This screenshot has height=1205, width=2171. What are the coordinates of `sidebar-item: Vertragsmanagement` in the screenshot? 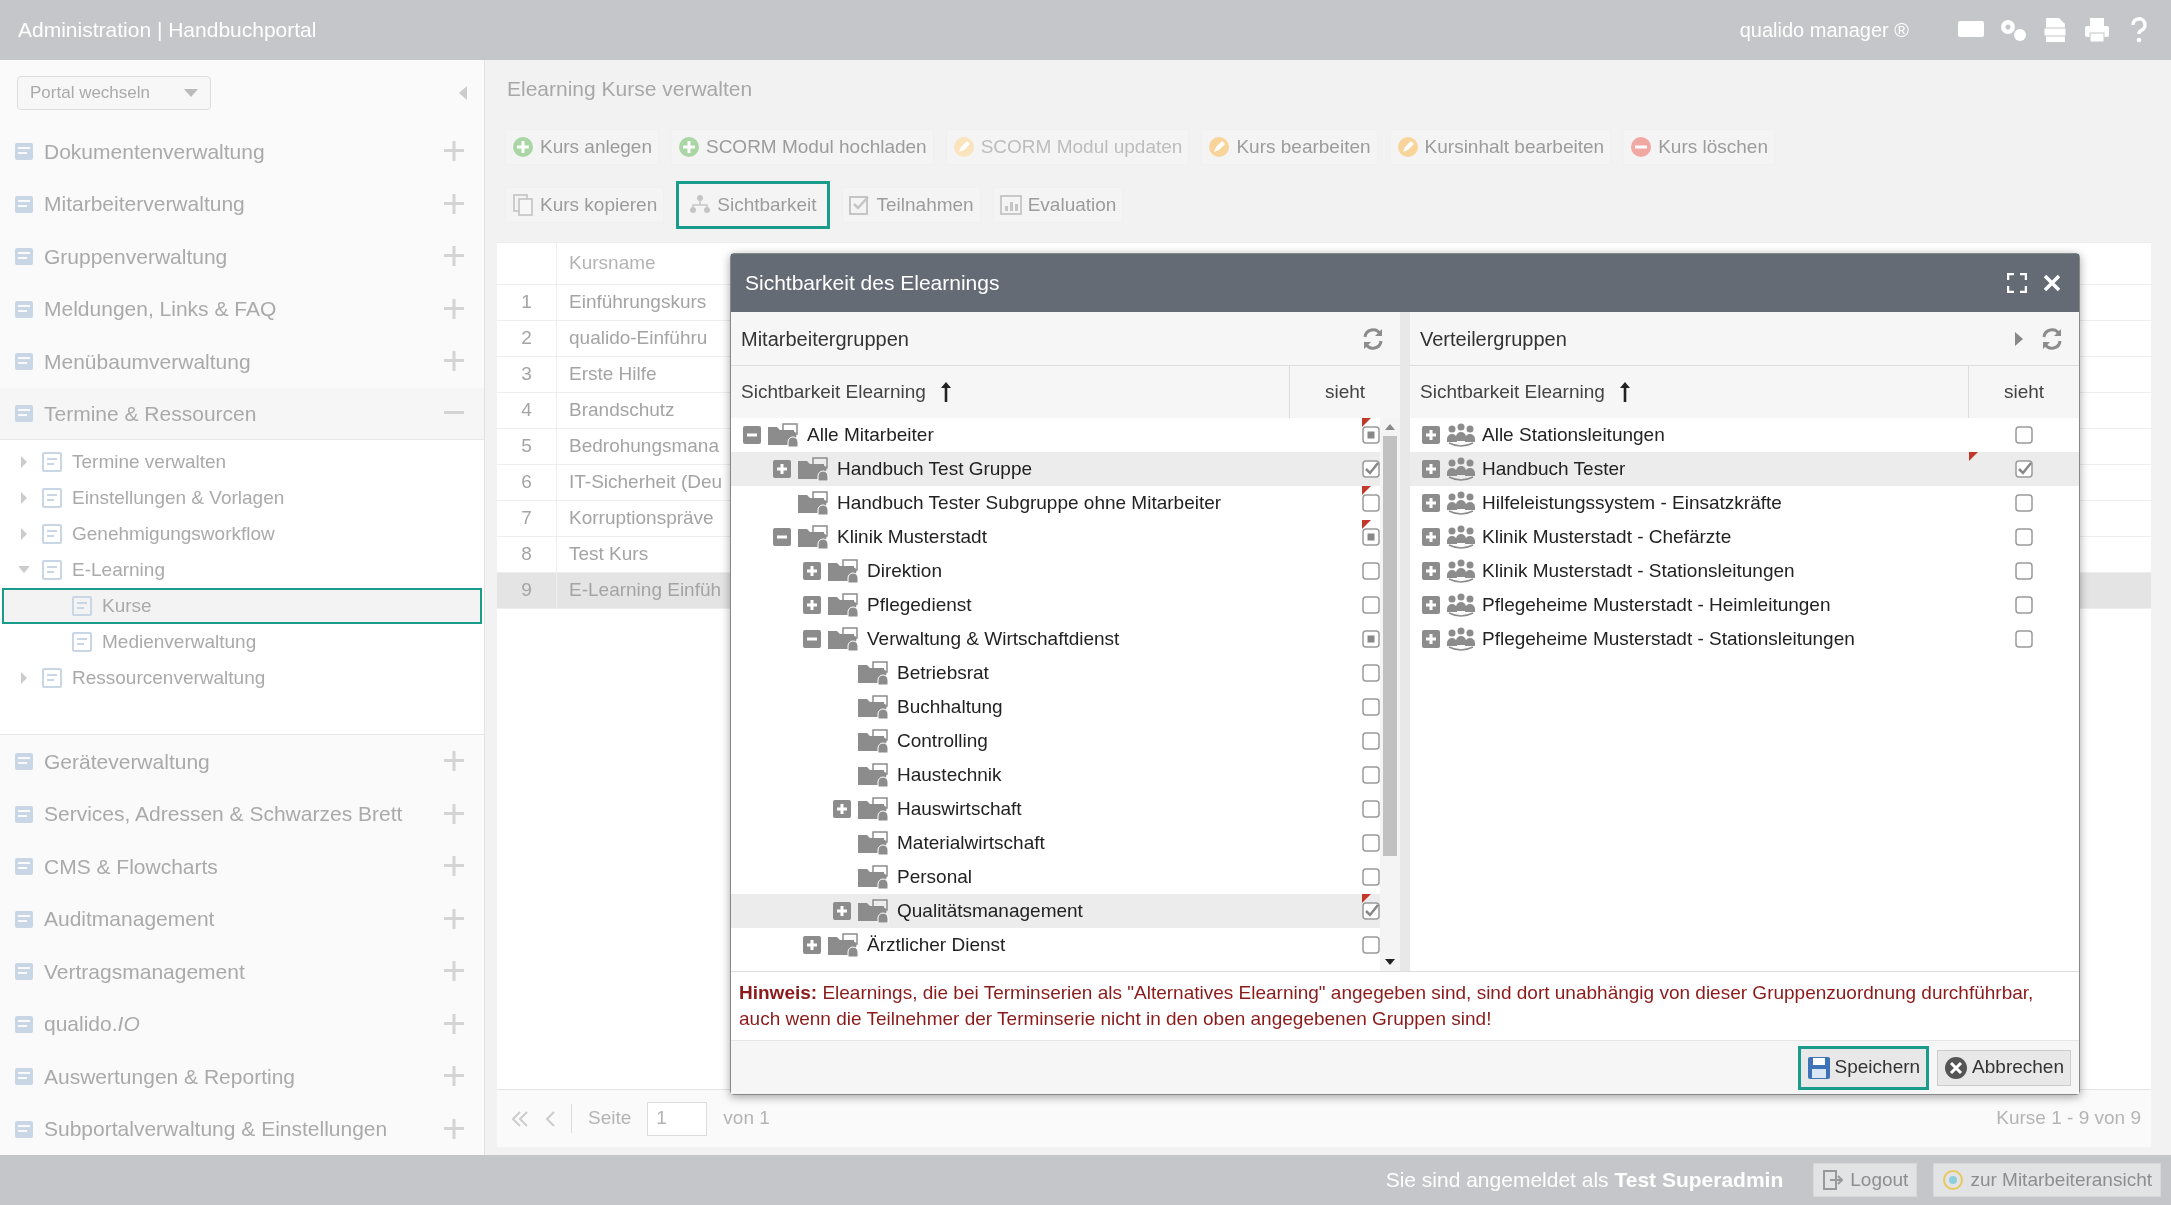 It's located at (242, 971).